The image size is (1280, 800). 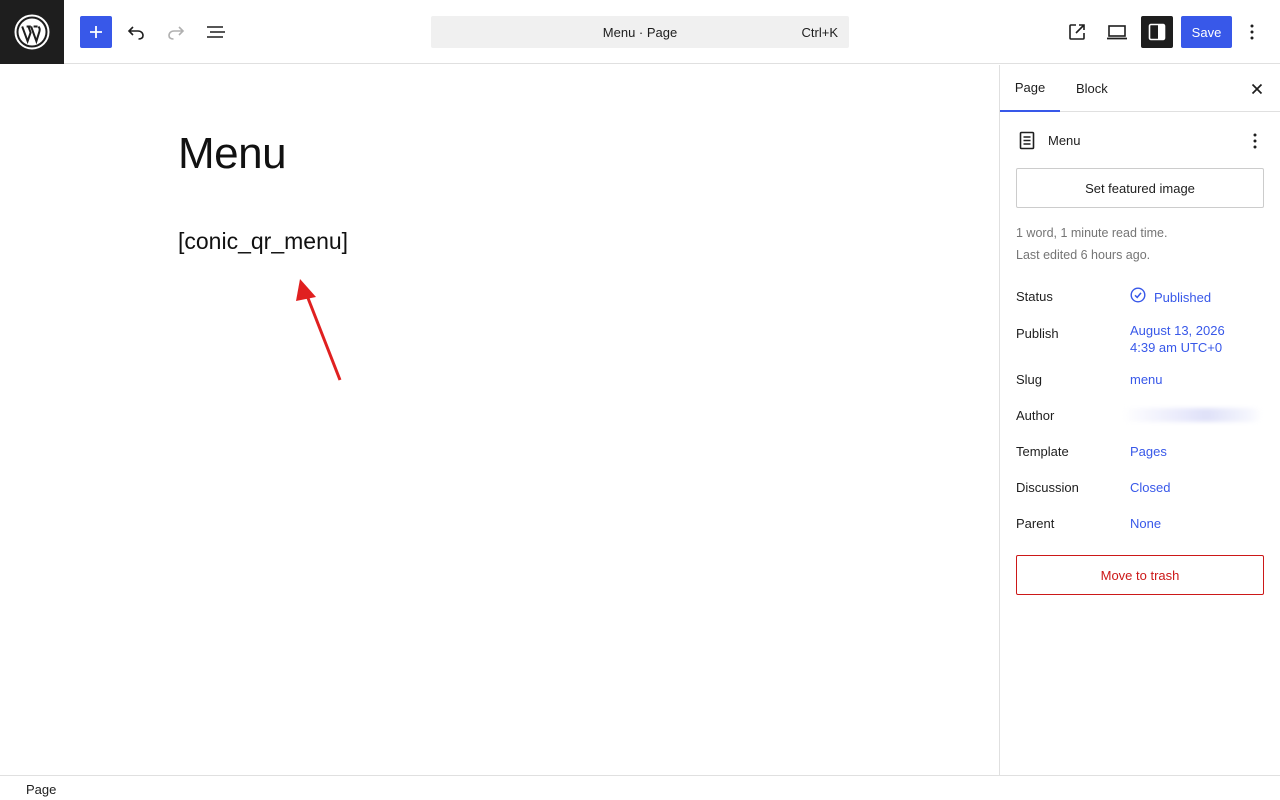 I want to click on command-palette-button: Menu · Page Ctrl+K, so click(x=640, y=32).